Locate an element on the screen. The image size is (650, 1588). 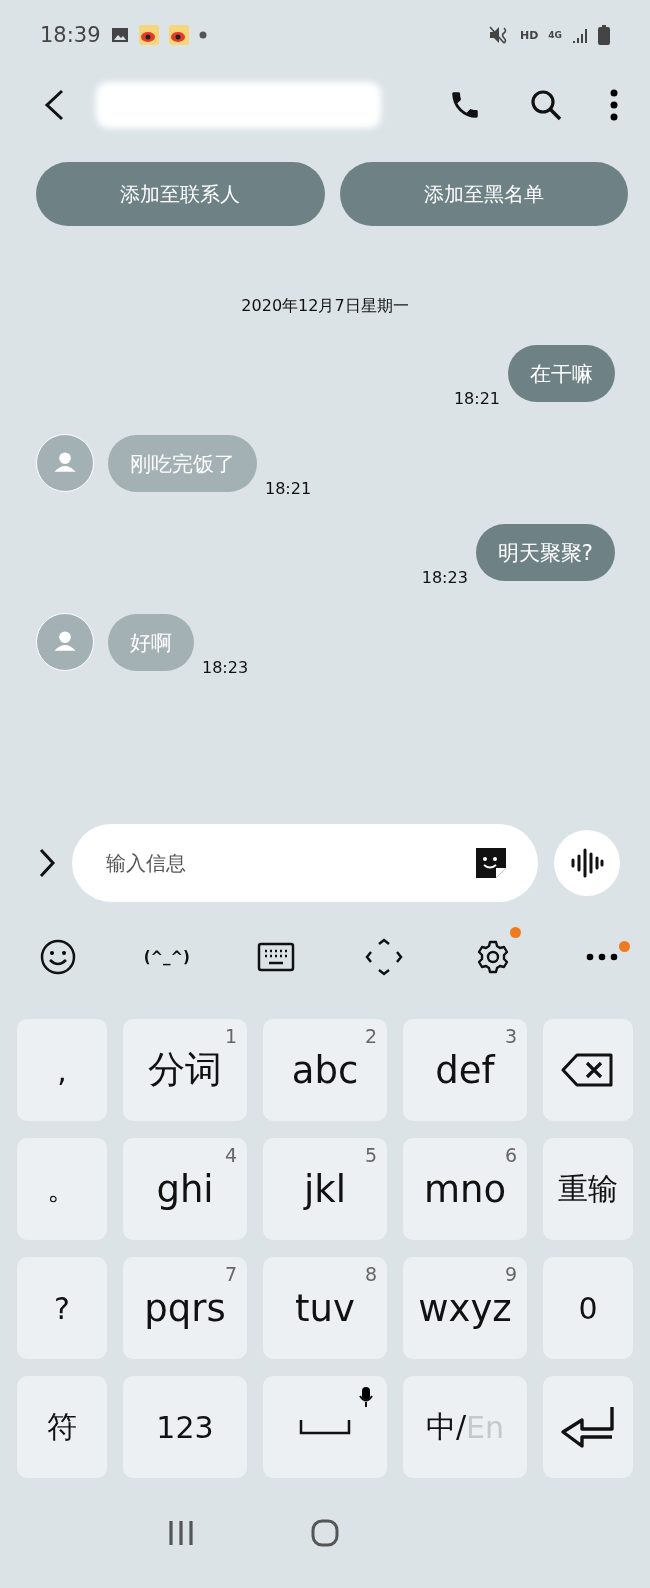
keyboard-icon is located at coordinates (275, 957).